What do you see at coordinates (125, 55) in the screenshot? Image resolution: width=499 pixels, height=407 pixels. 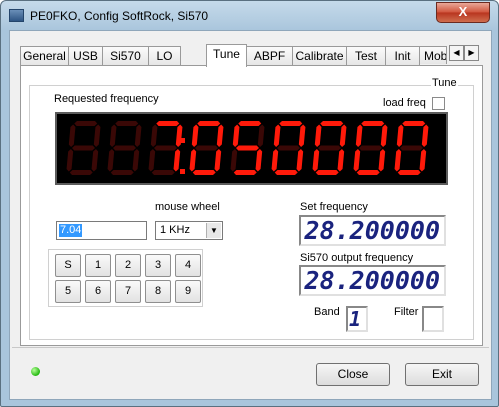 I see `tab-si570: Si570` at bounding box center [125, 55].